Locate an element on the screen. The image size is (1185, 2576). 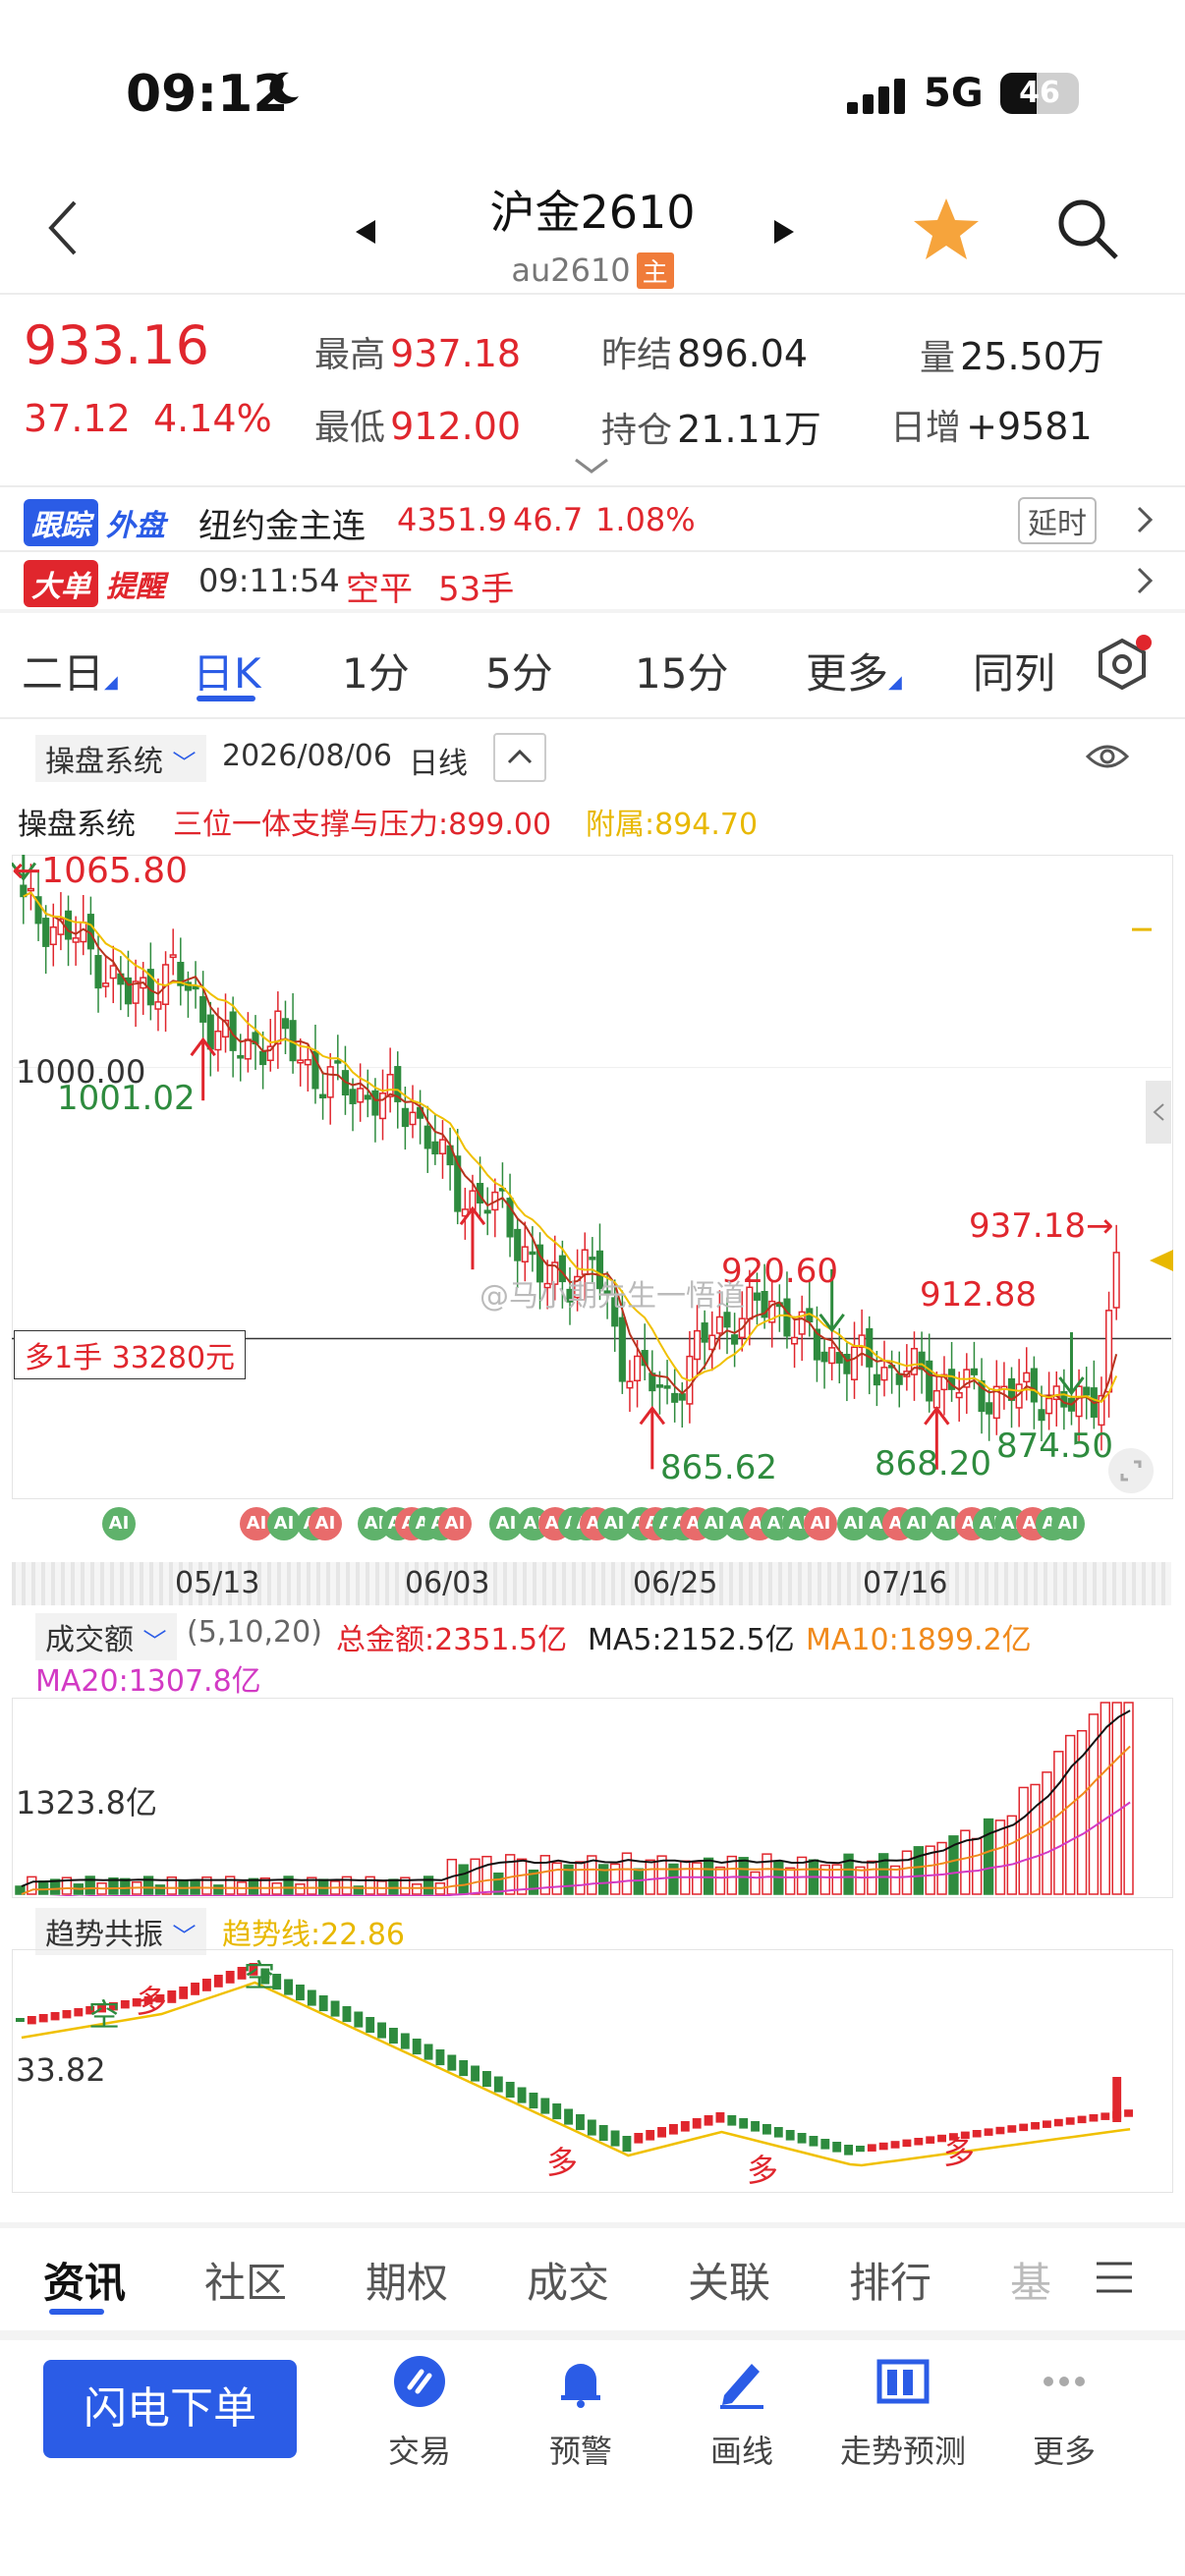
alert-button: 预警 is located at coordinates (581, 2413).